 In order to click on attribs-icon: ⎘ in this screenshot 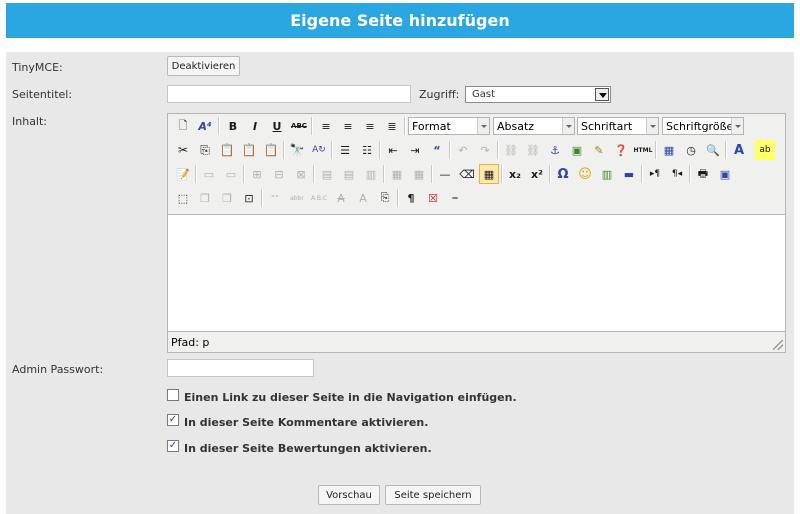, I will do `click(385, 198)`.